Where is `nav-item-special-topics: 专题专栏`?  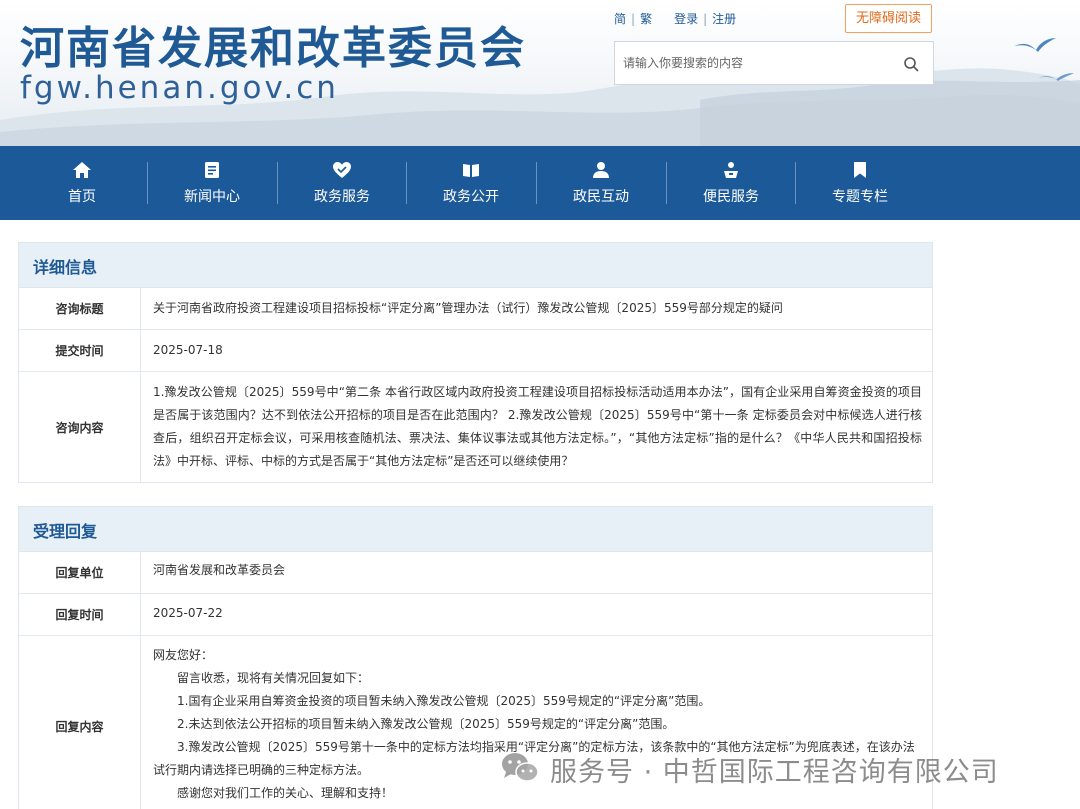 nav-item-special-topics: 专题专栏 is located at coordinates (860, 183).